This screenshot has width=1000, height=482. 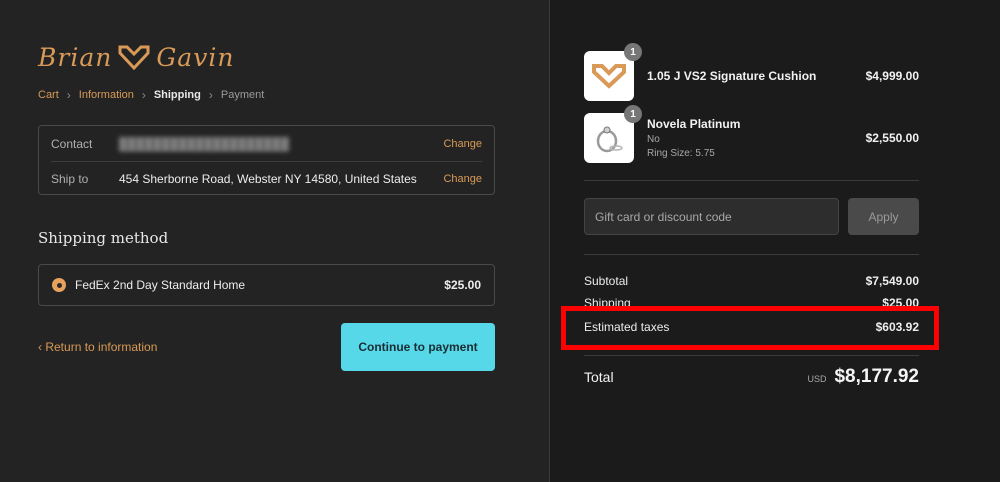 I want to click on change-address-link: Change, so click(x=462, y=179).